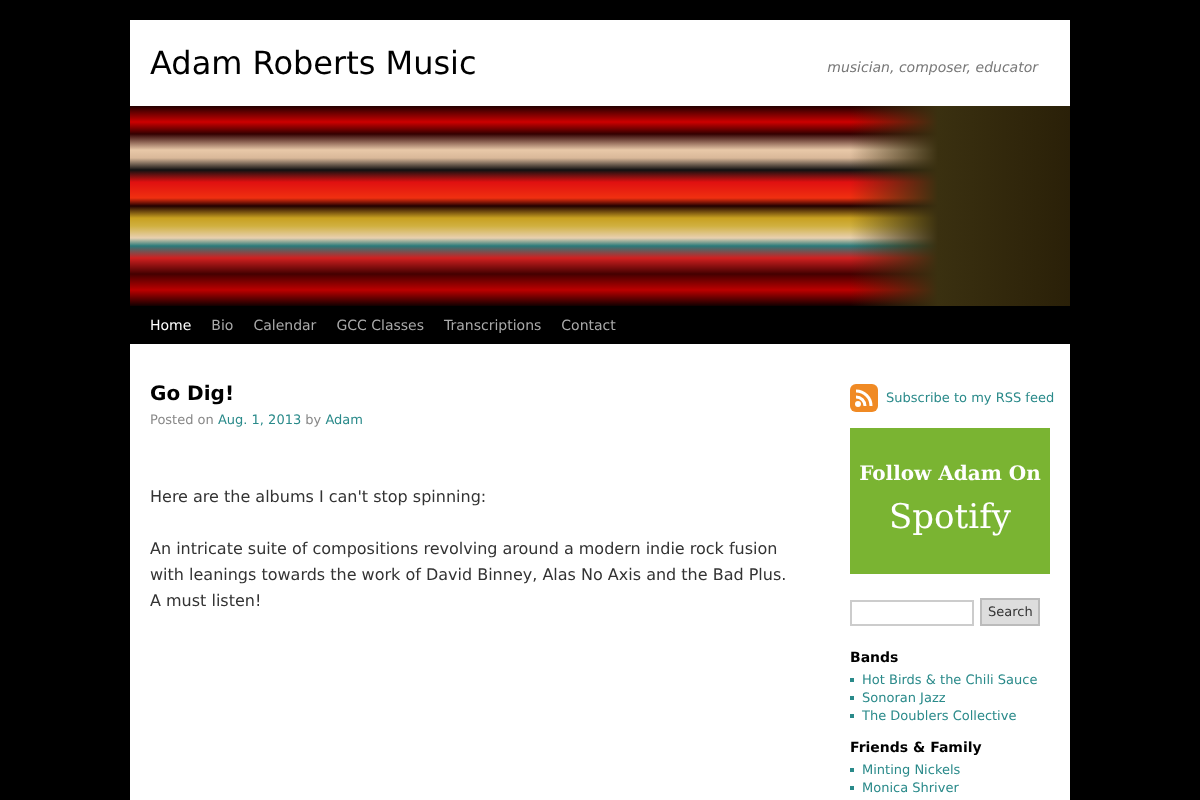  Describe the element at coordinates (469, 576) in the screenshot. I see `post-paragraph: An intricate suite of compositions revolving around a modern indie rock fusion with leanings towards the work of David Binney, Alas No Axis and the Bad Plus. A must listen!` at that location.